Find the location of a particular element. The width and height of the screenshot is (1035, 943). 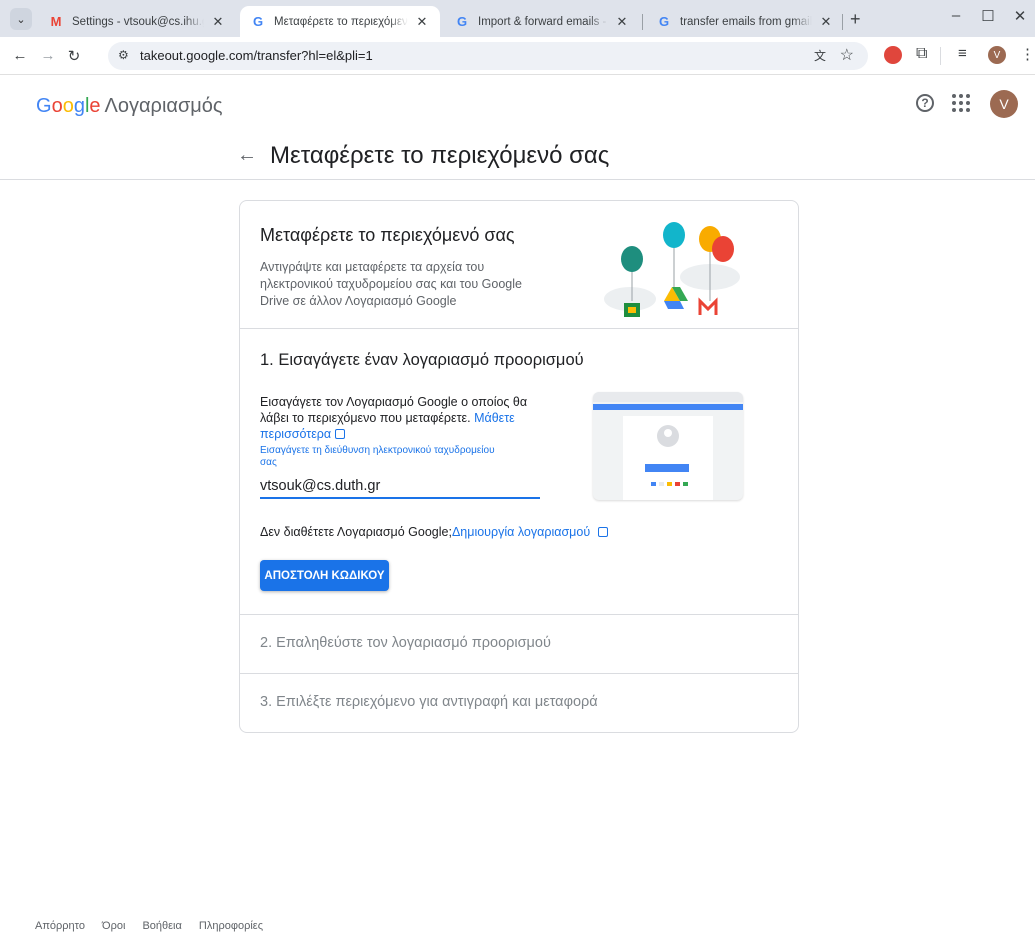

step2-title: 2. Επαληθεύστε τον λογαριασμό προορισμού is located at coordinates (405, 643).